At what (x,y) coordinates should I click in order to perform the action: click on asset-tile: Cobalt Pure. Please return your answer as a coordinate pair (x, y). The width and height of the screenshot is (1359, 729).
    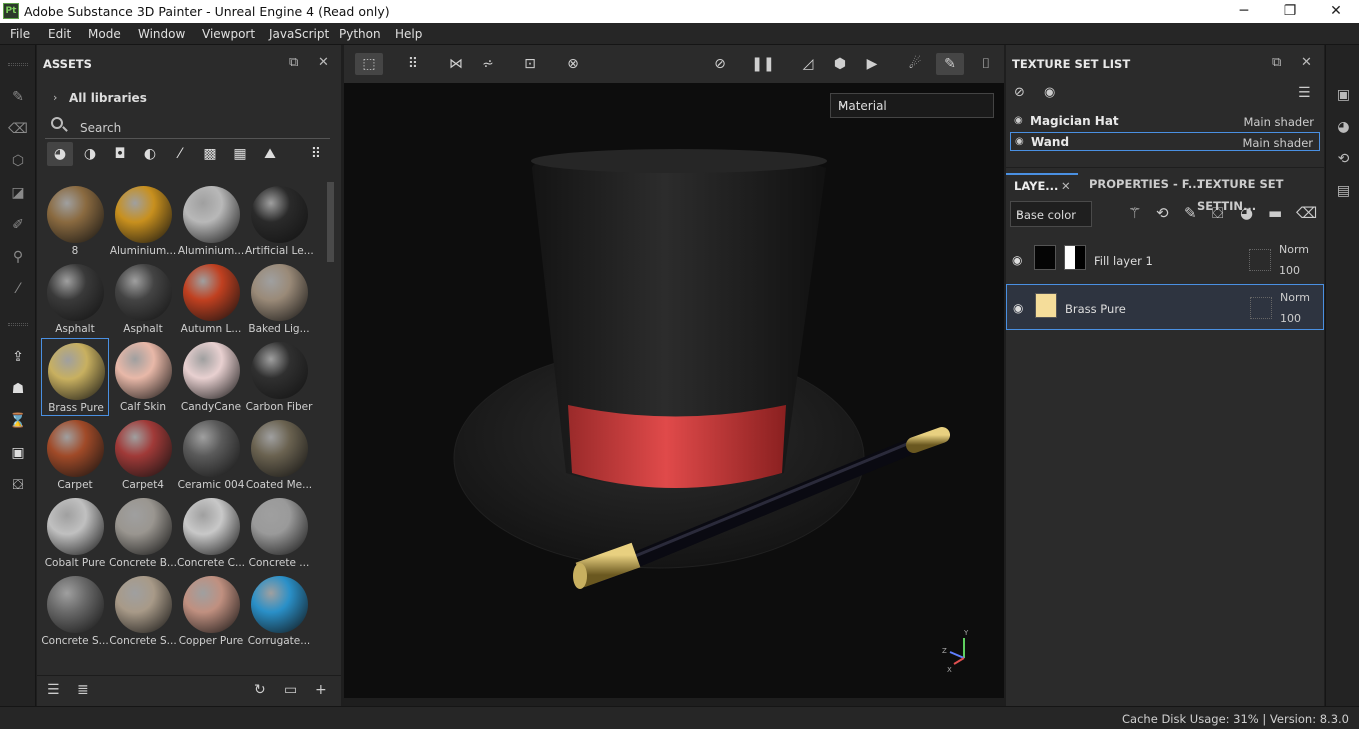
    Looking at the image, I should click on (75, 533).